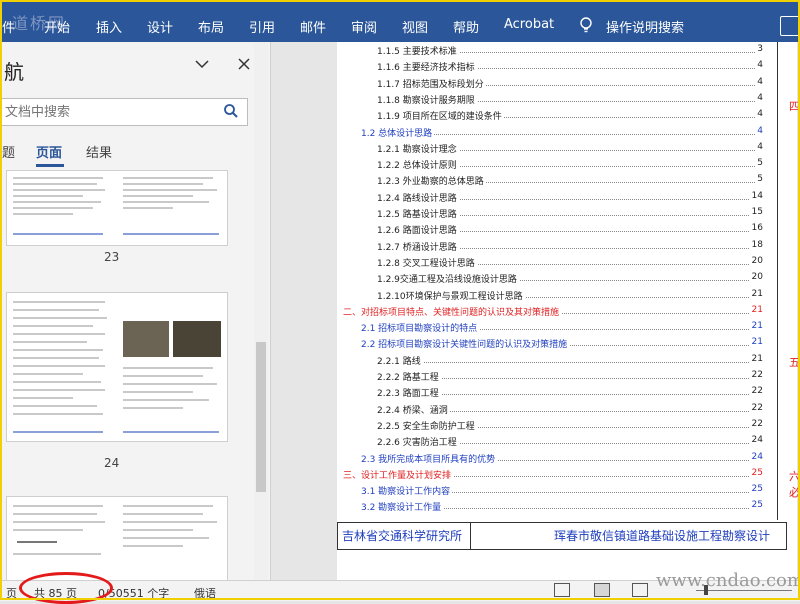  I want to click on tab-home: 开始, so click(57, 26).